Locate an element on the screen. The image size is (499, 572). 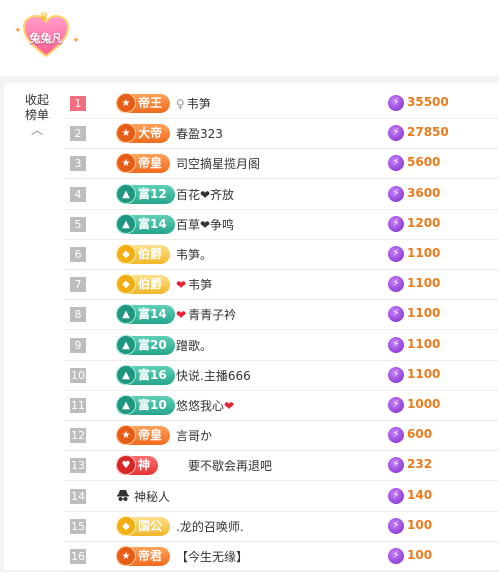
rank-number: 2 is located at coordinates (78, 134).